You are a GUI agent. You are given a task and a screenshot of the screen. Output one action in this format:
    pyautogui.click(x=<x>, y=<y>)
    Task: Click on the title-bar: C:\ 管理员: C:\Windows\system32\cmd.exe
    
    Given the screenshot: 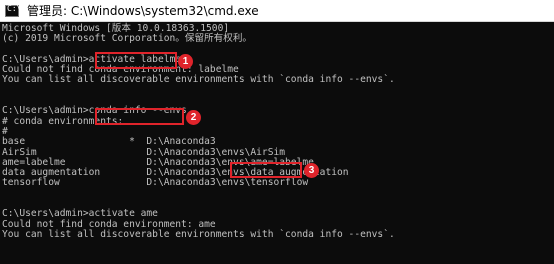 What is the action you would take?
    pyautogui.click(x=277, y=11)
    